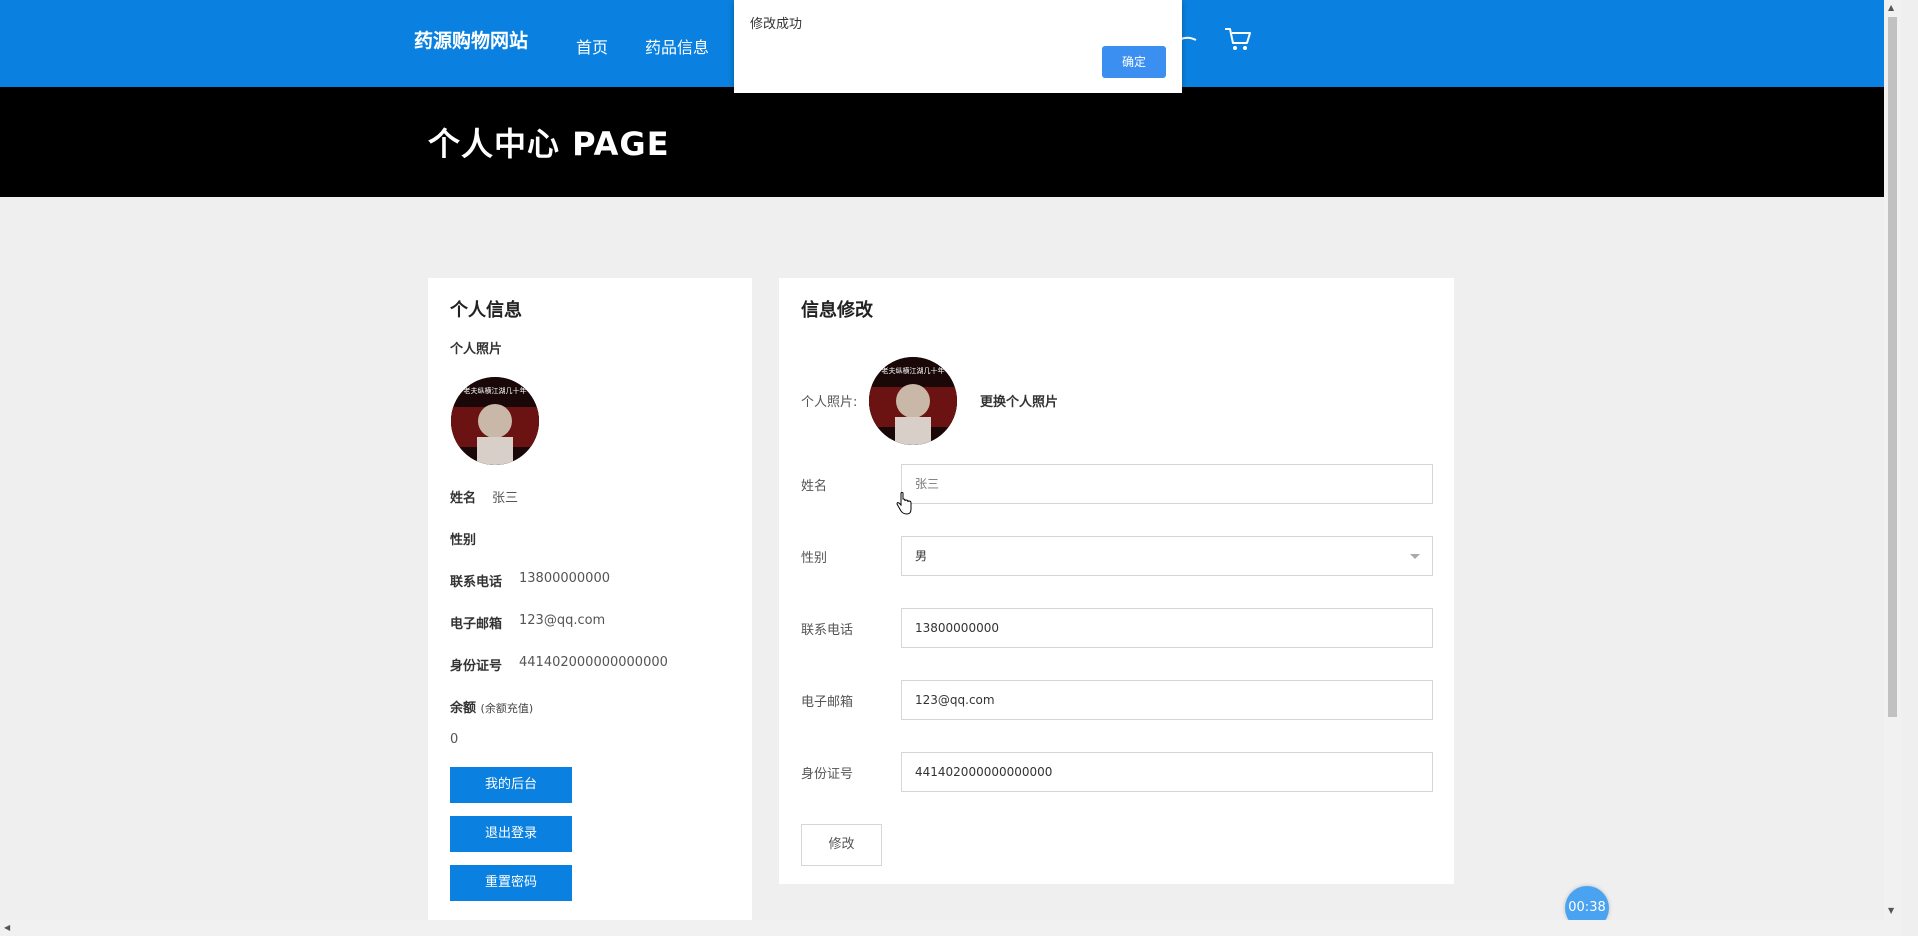 The width and height of the screenshot is (1918, 936). Describe the element at coordinates (829, 402) in the screenshot. I see `edit-photo-label: 个人照片:` at that location.